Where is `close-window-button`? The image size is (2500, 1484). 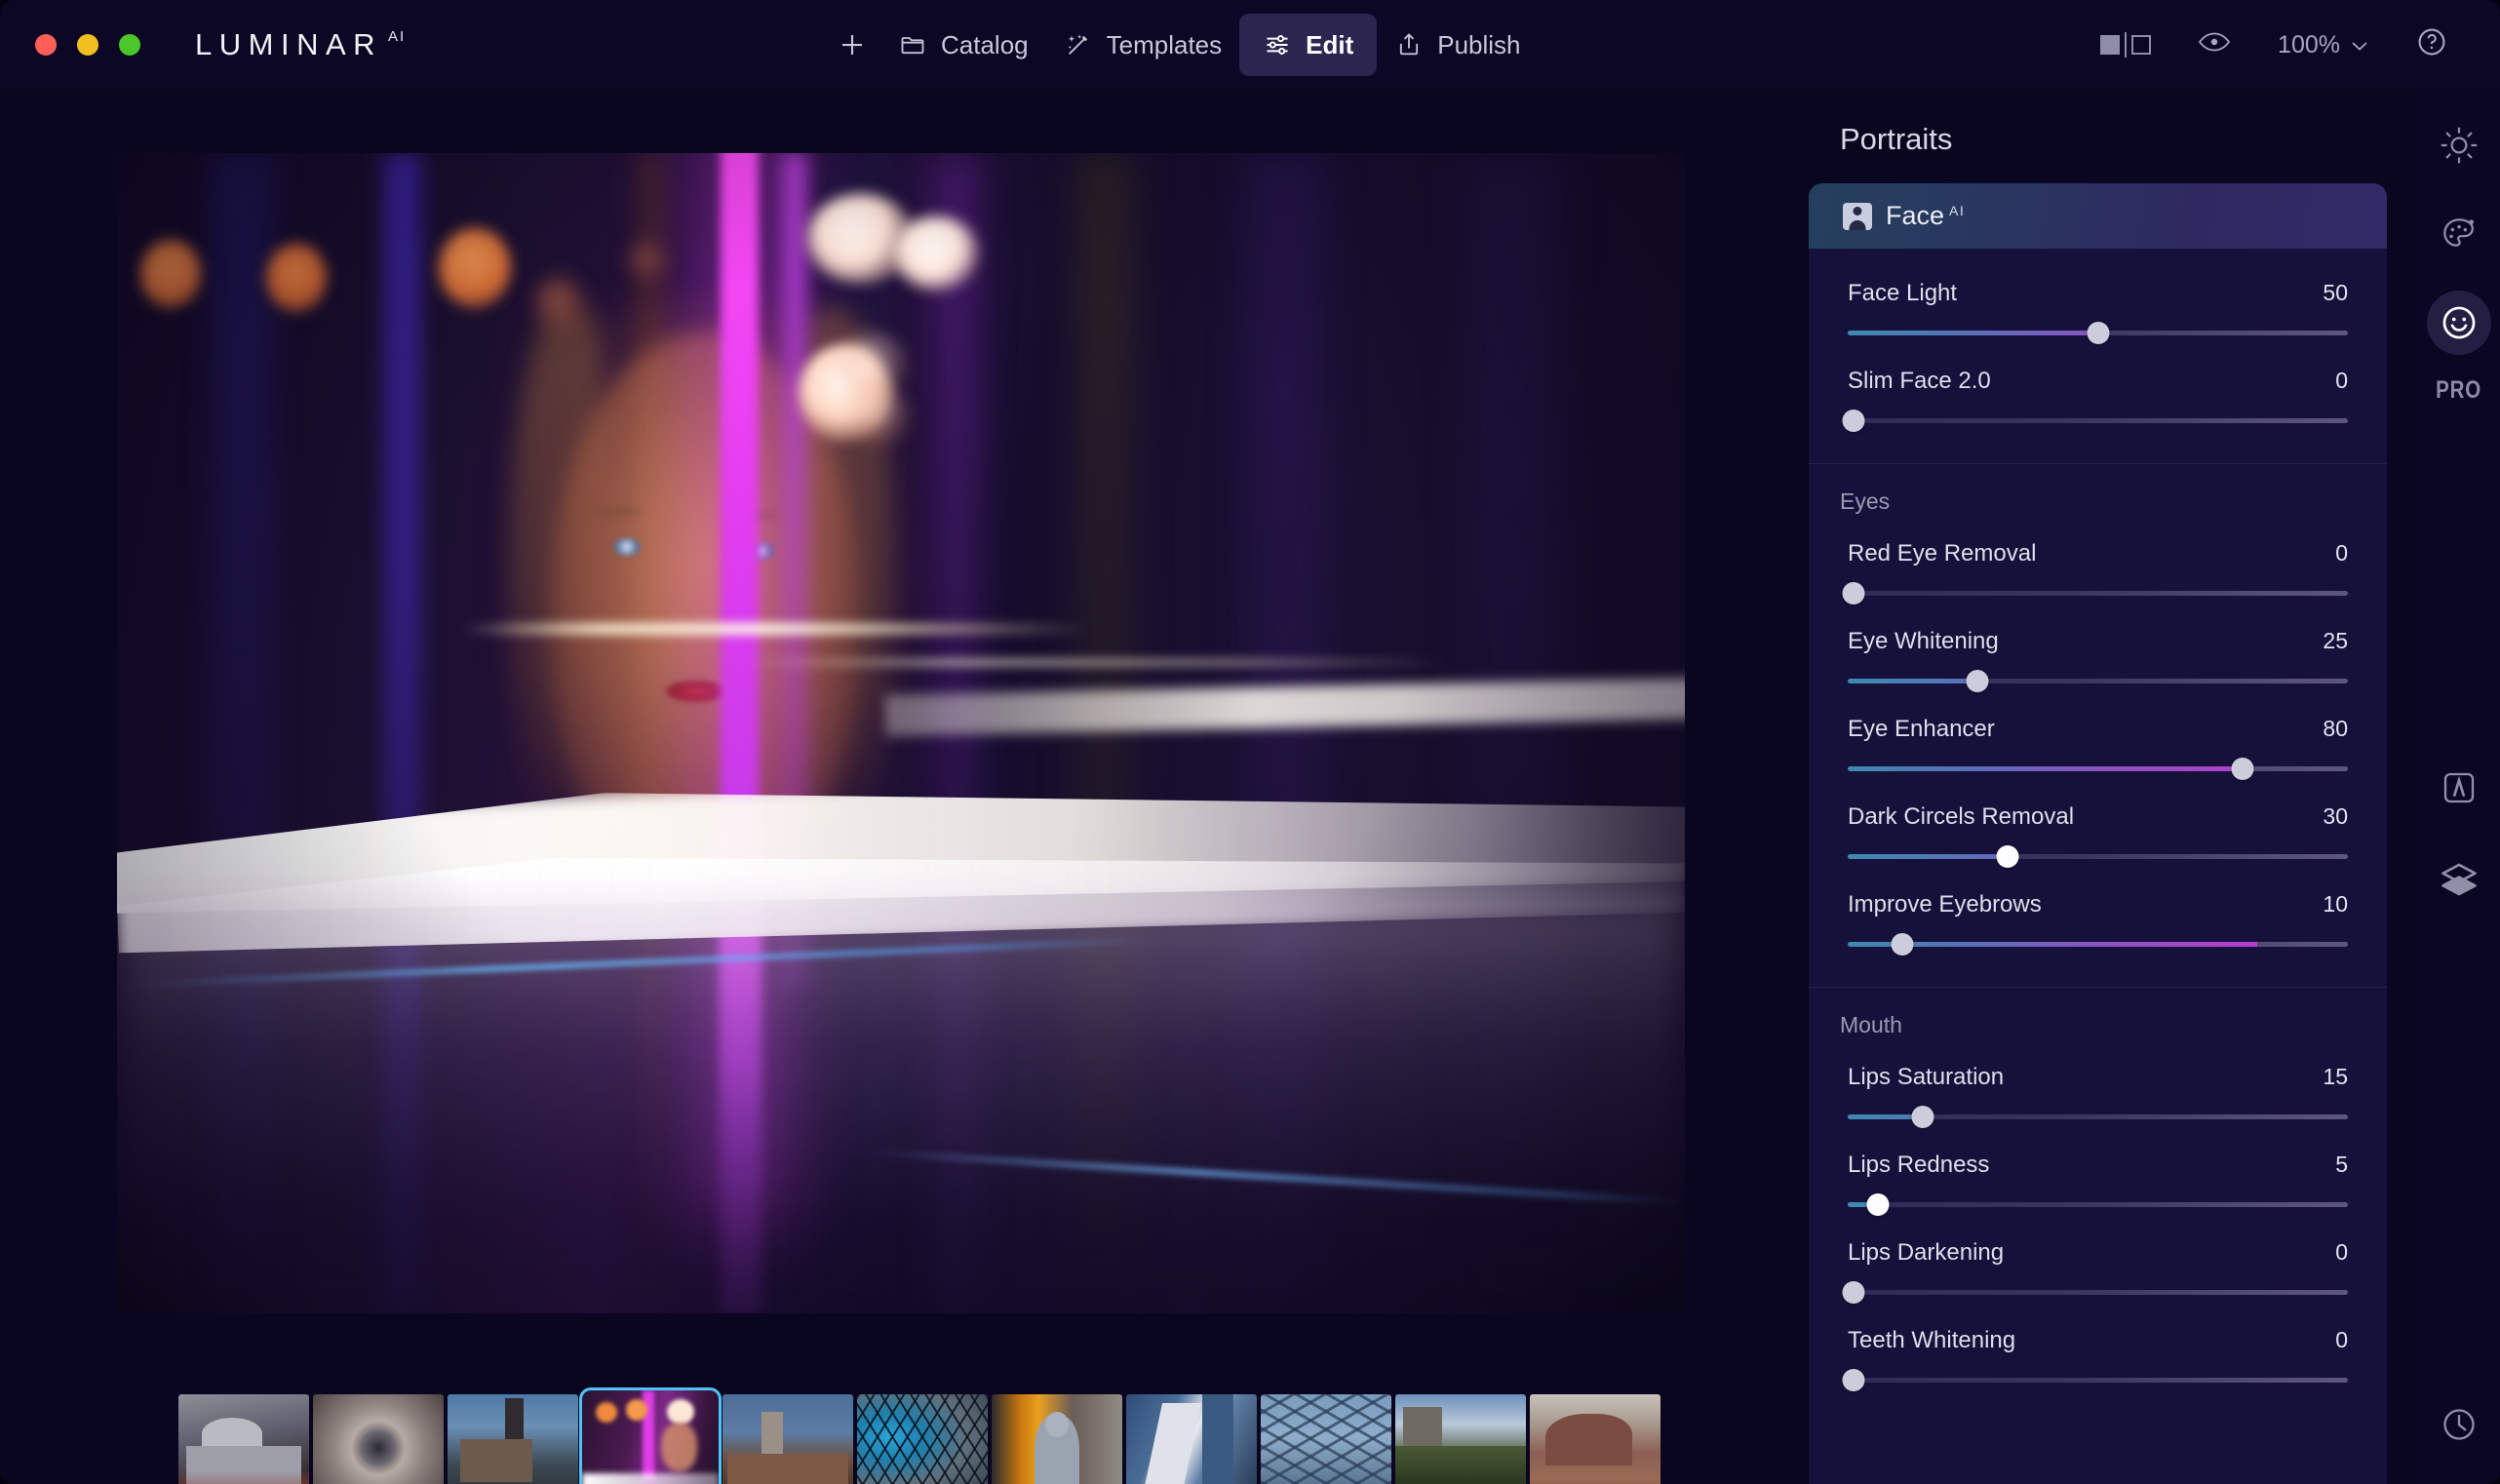
close-window-button is located at coordinates (46, 45).